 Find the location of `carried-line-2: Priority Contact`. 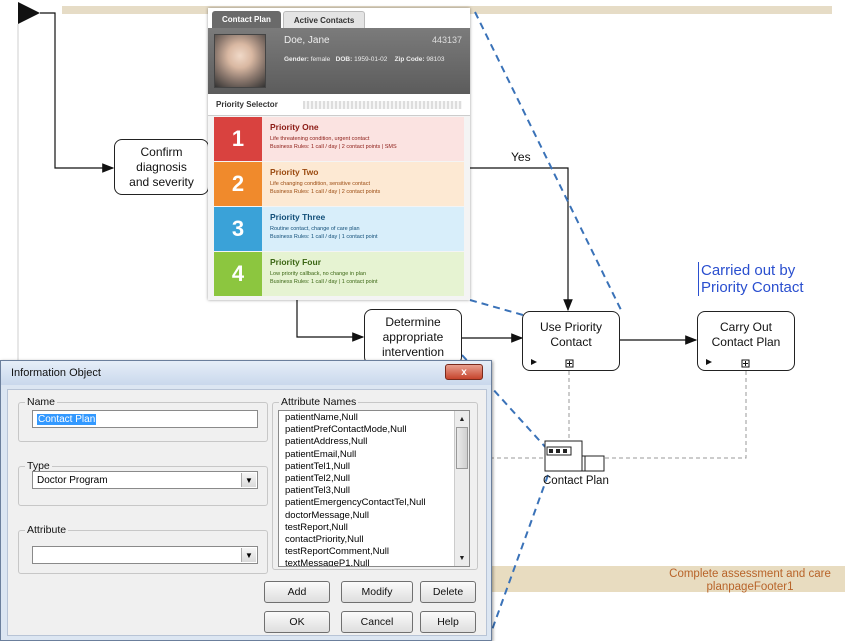

carried-line-2: Priority Contact is located at coordinates (752, 287).